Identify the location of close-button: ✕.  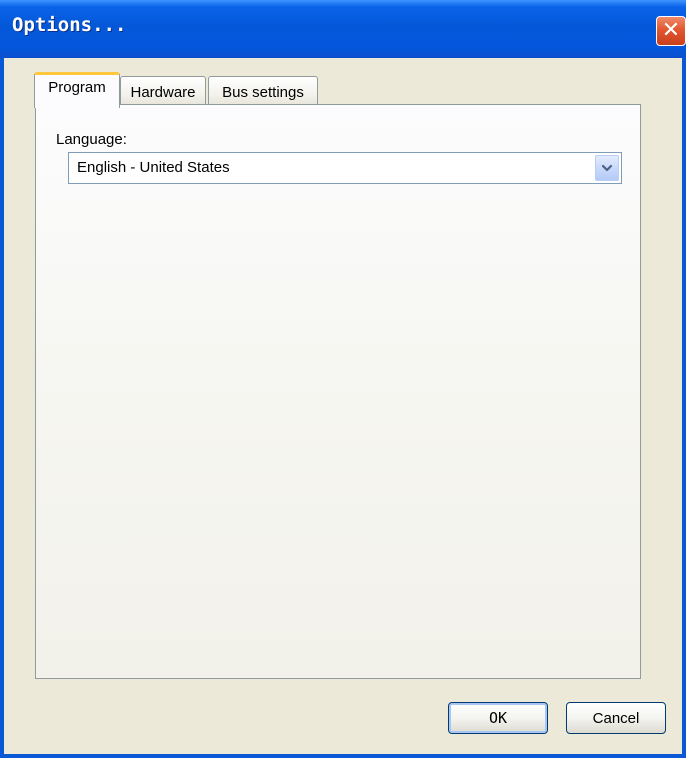
(671, 31).